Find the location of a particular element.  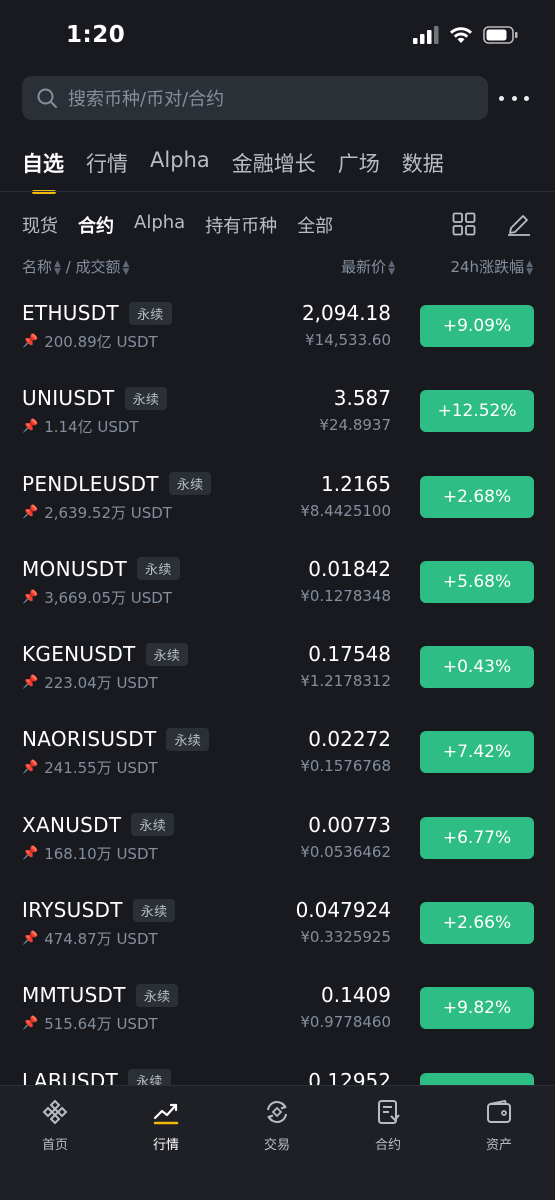

volume: 📌 515.64万 USDT is located at coordinates (90, 1023).